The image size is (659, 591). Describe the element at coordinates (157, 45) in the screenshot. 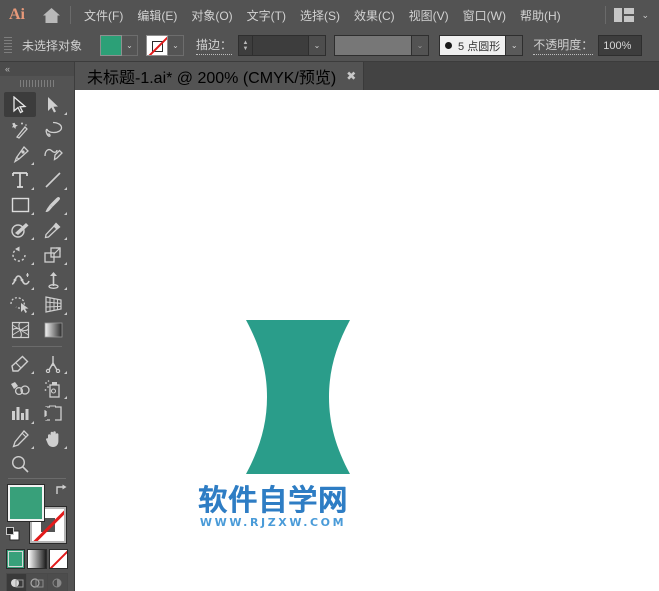

I see `stroke-color-swatch` at that location.